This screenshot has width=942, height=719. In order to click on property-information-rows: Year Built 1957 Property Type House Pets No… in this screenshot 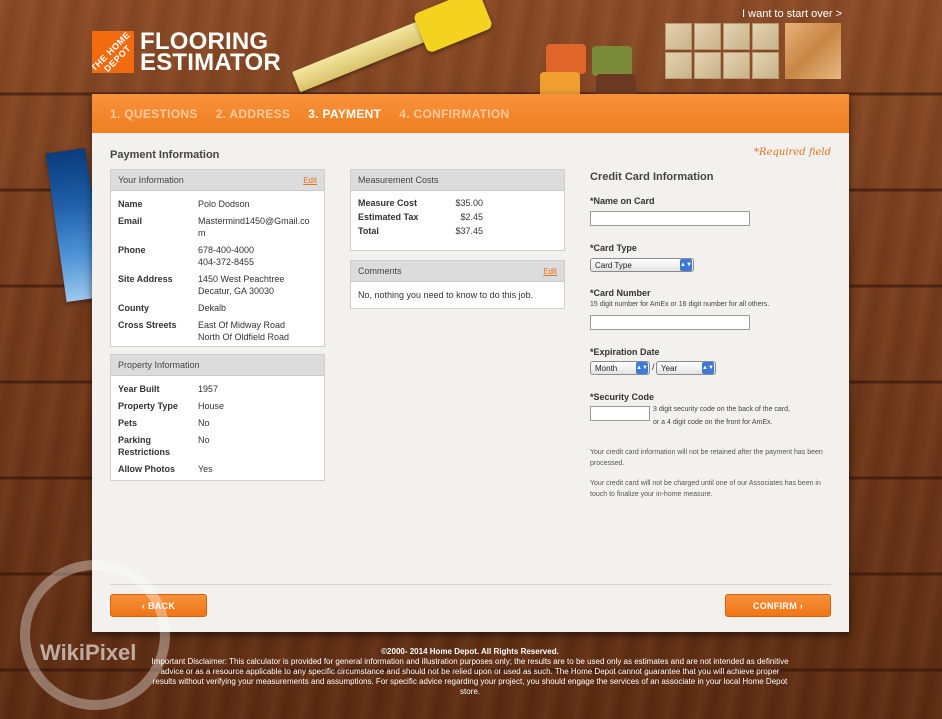, I will do `click(217, 425)`.